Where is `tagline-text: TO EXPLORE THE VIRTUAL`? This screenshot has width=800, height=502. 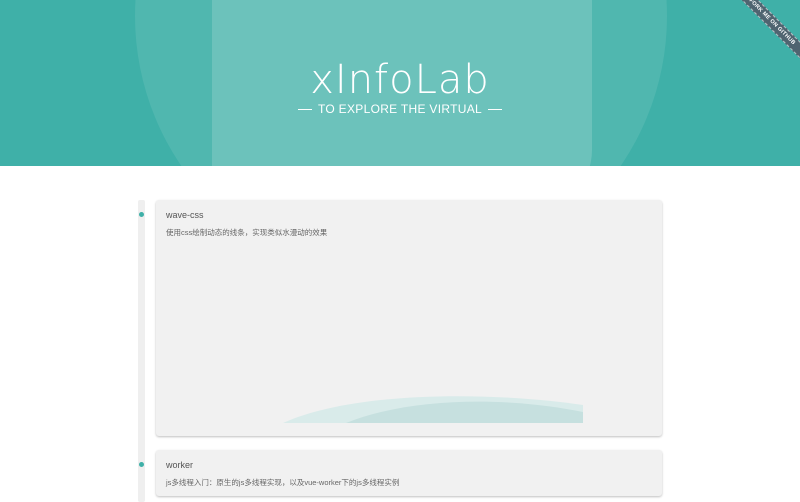 tagline-text: TO EXPLORE THE VIRTUAL is located at coordinates (400, 109).